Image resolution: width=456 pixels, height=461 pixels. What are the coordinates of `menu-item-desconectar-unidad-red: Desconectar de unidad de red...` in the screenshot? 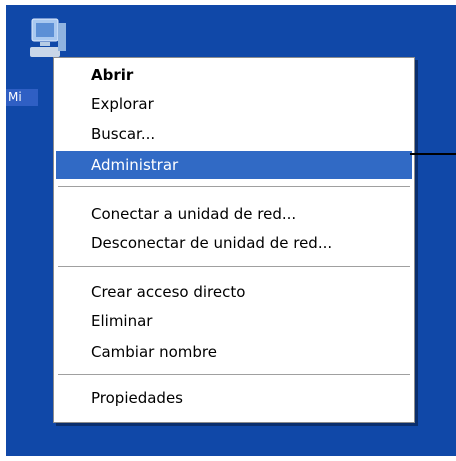 It's located at (234, 243).